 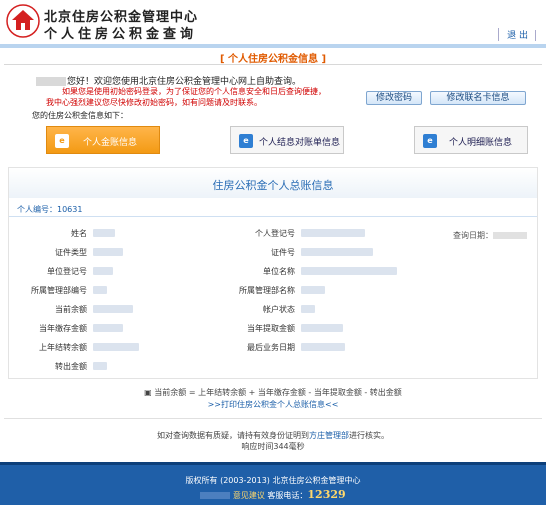 I want to click on account-detail-button: e 个人明细账信息, so click(x=471, y=140).